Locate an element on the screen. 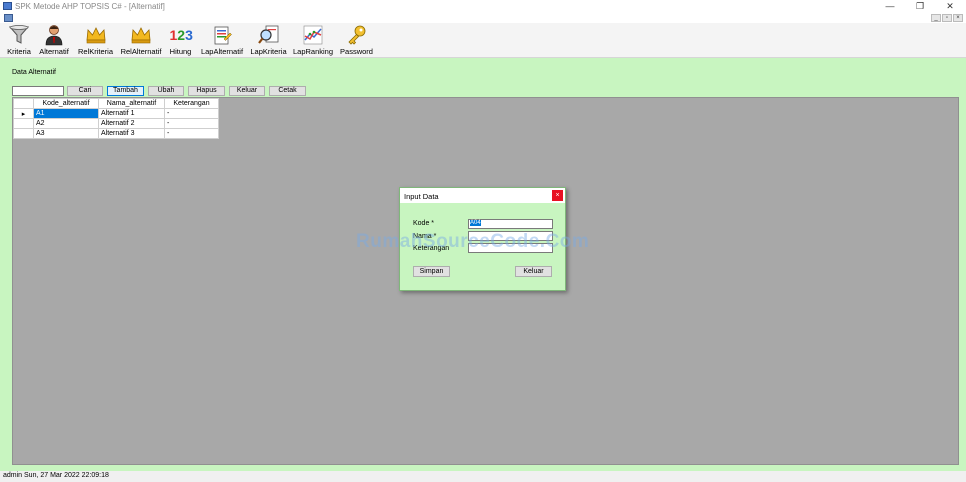  table-row: A2 Alternatif 2 - is located at coordinates (116, 123).